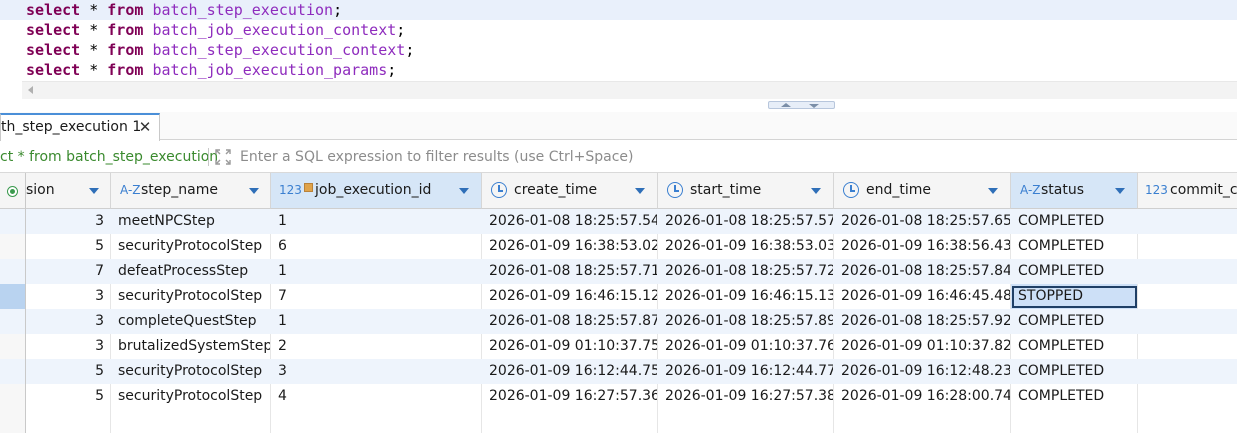 This screenshot has width=1237, height=433. What do you see at coordinates (1074, 296) in the screenshot?
I see `cell-status-focused: STOPPED` at bounding box center [1074, 296].